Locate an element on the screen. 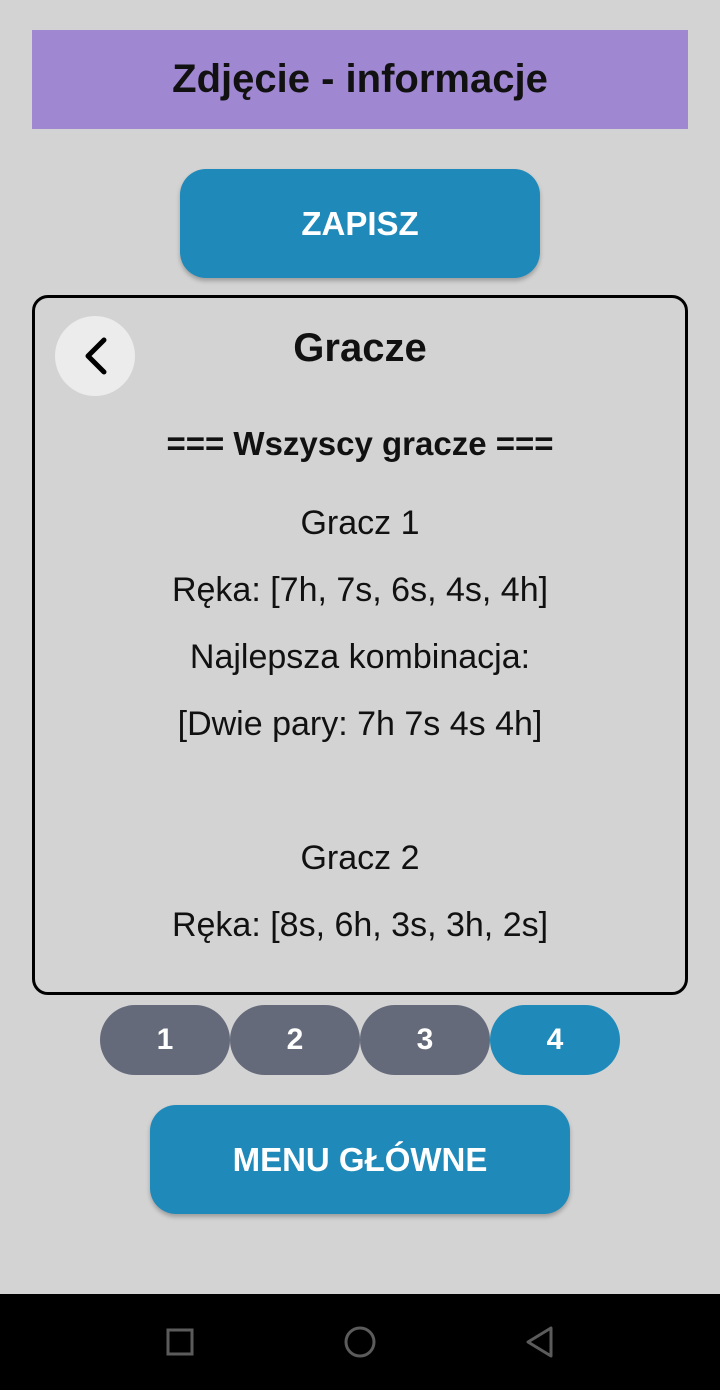 This screenshot has height=1390, width=720. page-button-3: 3 is located at coordinates (425, 1040).